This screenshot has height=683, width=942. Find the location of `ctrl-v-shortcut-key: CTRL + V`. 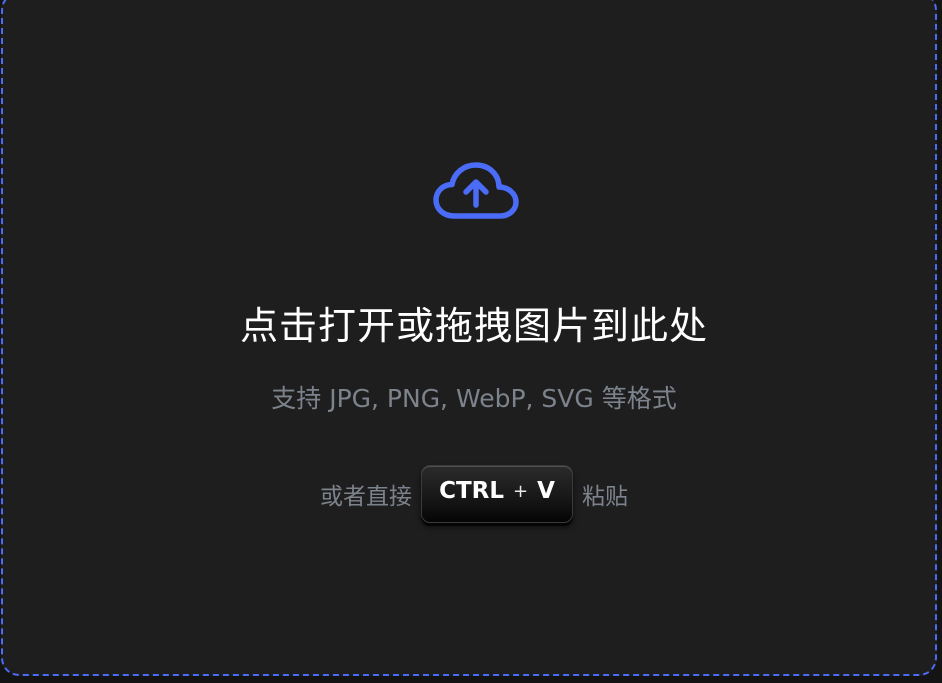

ctrl-v-shortcut-key: CTRL + V is located at coordinates (497, 494).